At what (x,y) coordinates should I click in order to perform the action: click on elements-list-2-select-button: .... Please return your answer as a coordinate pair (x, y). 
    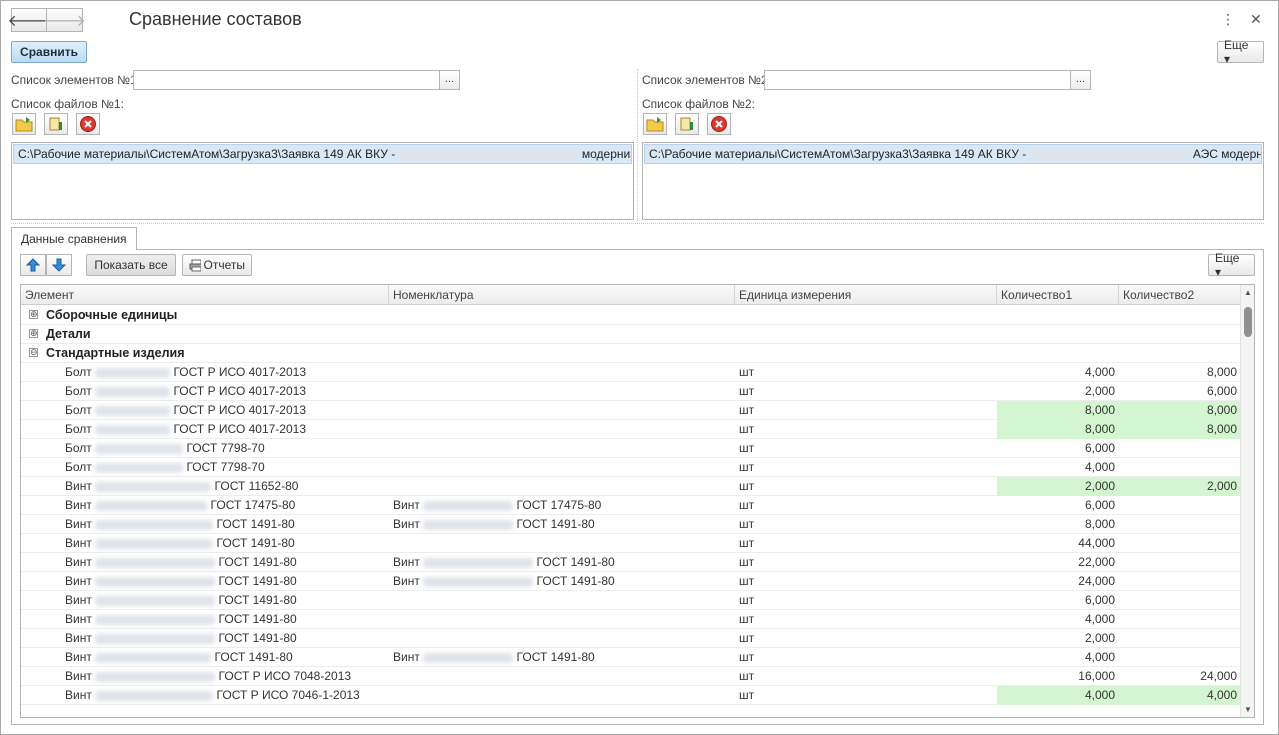
    Looking at the image, I should click on (1080, 80).